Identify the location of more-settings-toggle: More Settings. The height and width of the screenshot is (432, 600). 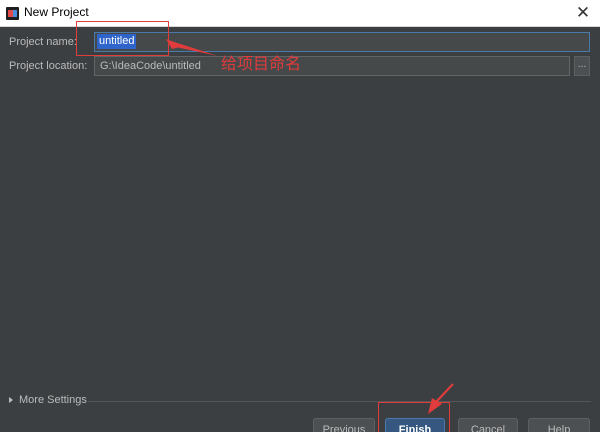
(48, 400).